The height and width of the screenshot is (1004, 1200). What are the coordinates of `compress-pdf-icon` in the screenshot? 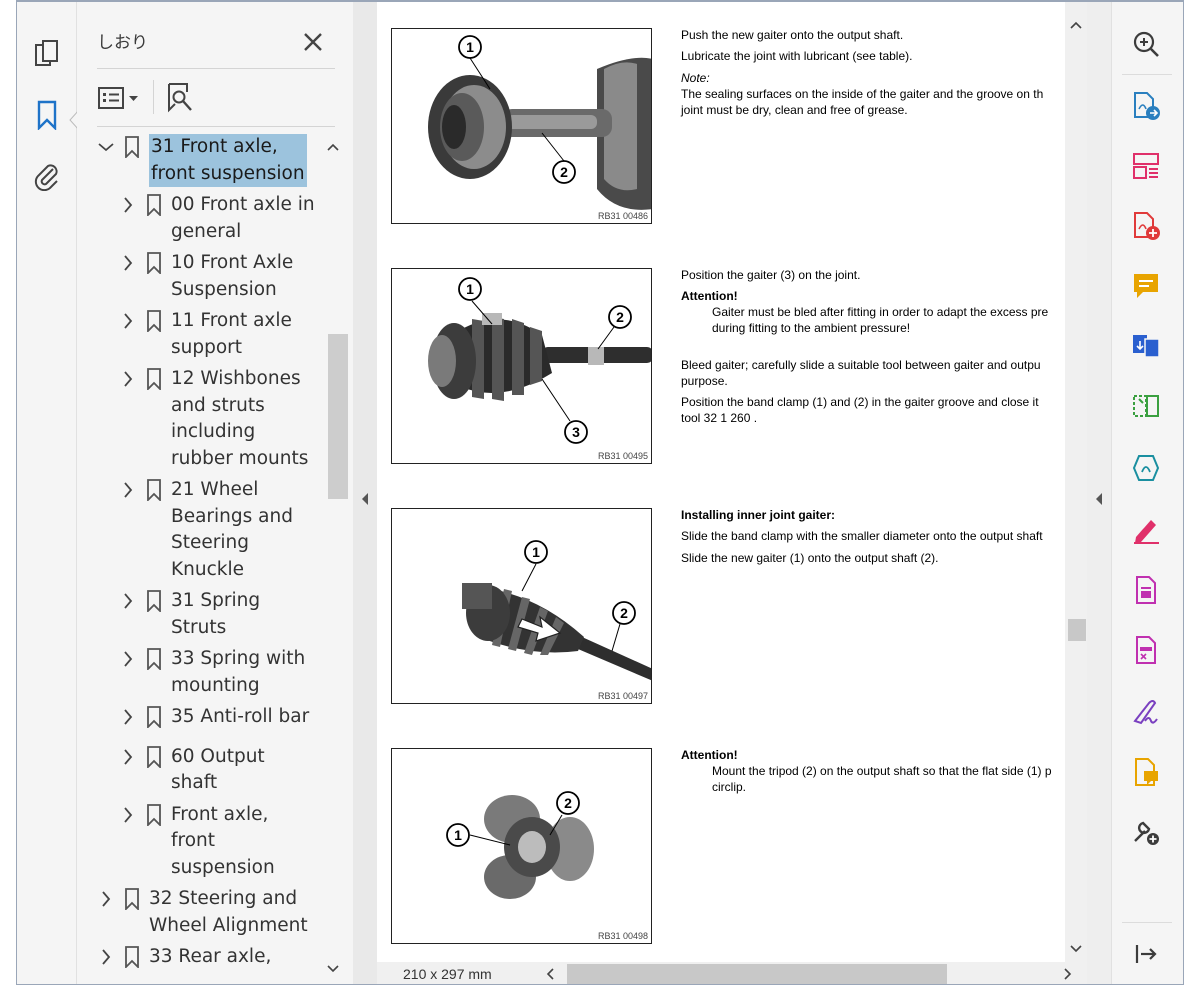 It's located at (1146, 468).